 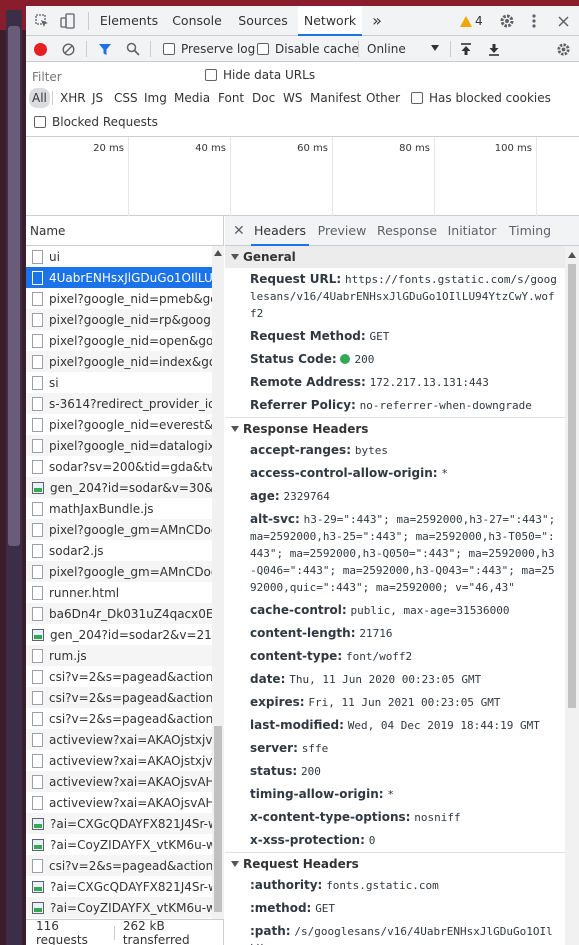 I want to click on type-filter-all: All, so click(x=39, y=98).